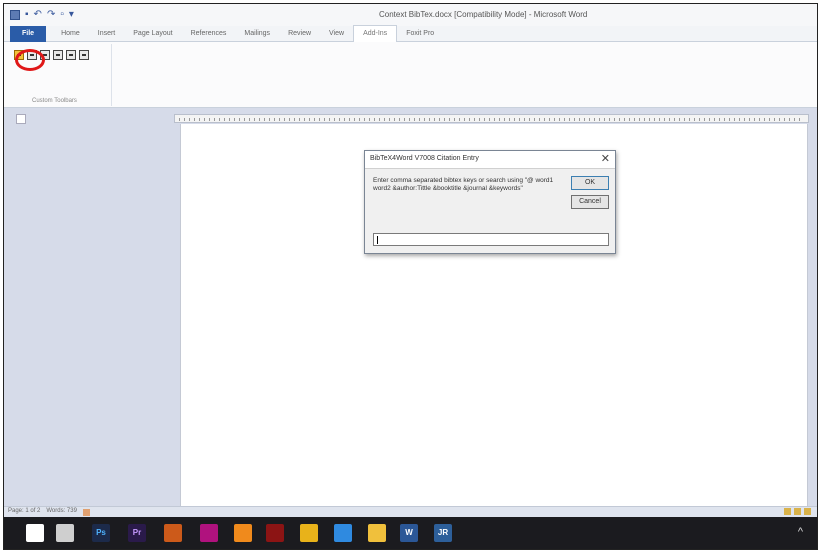  What do you see at coordinates (61, 512) in the screenshot?
I see `word-count: Words: 739` at bounding box center [61, 512].